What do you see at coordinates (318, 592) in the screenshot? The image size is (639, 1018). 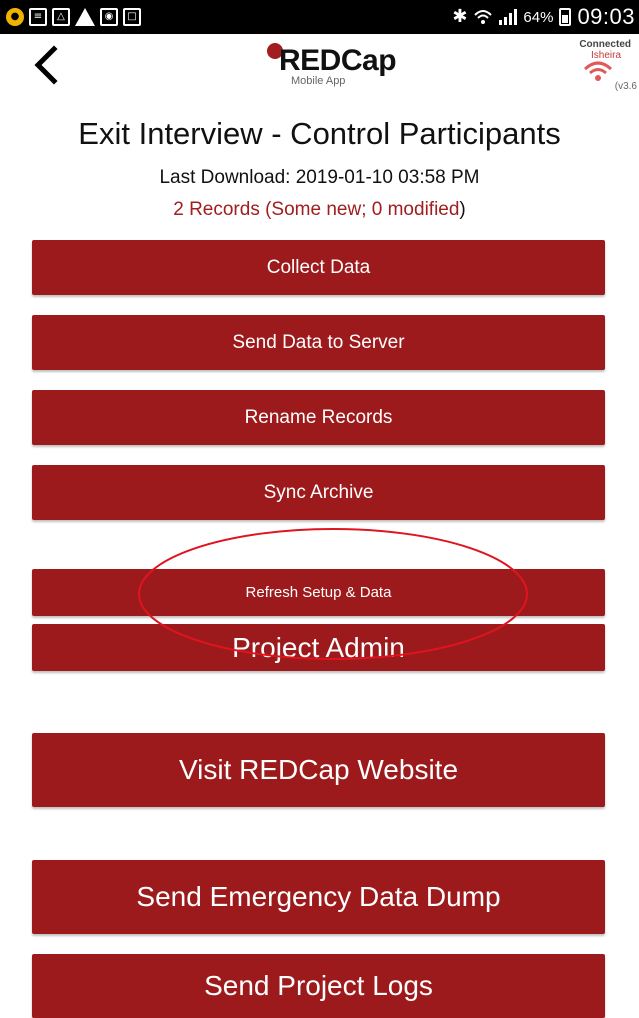 I see `refresh-setup-button: Refresh Setup & Data` at bounding box center [318, 592].